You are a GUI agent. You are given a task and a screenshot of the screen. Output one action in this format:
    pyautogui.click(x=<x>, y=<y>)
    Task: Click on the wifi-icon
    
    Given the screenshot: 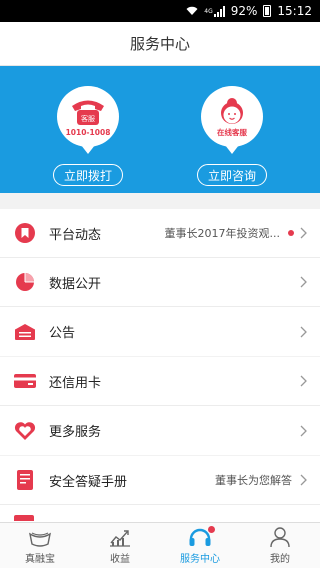 What is the action you would take?
    pyautogui.click(x=192, y=11)
    